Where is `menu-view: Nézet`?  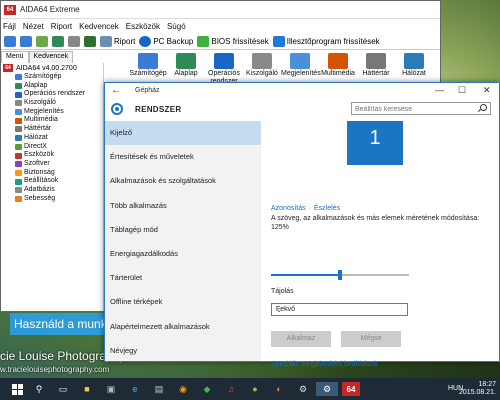
menu-view: Nézet is located at coordinates (33, 26).